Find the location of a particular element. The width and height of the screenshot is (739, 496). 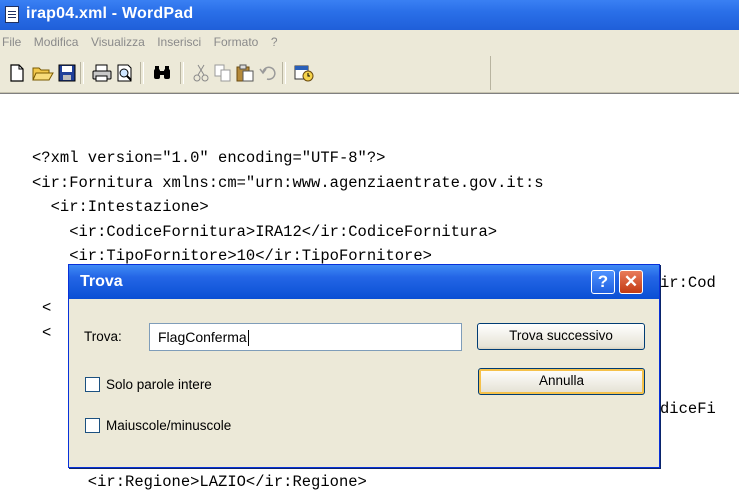

find-input: FlagConferma is located at coordinates (305, 337).